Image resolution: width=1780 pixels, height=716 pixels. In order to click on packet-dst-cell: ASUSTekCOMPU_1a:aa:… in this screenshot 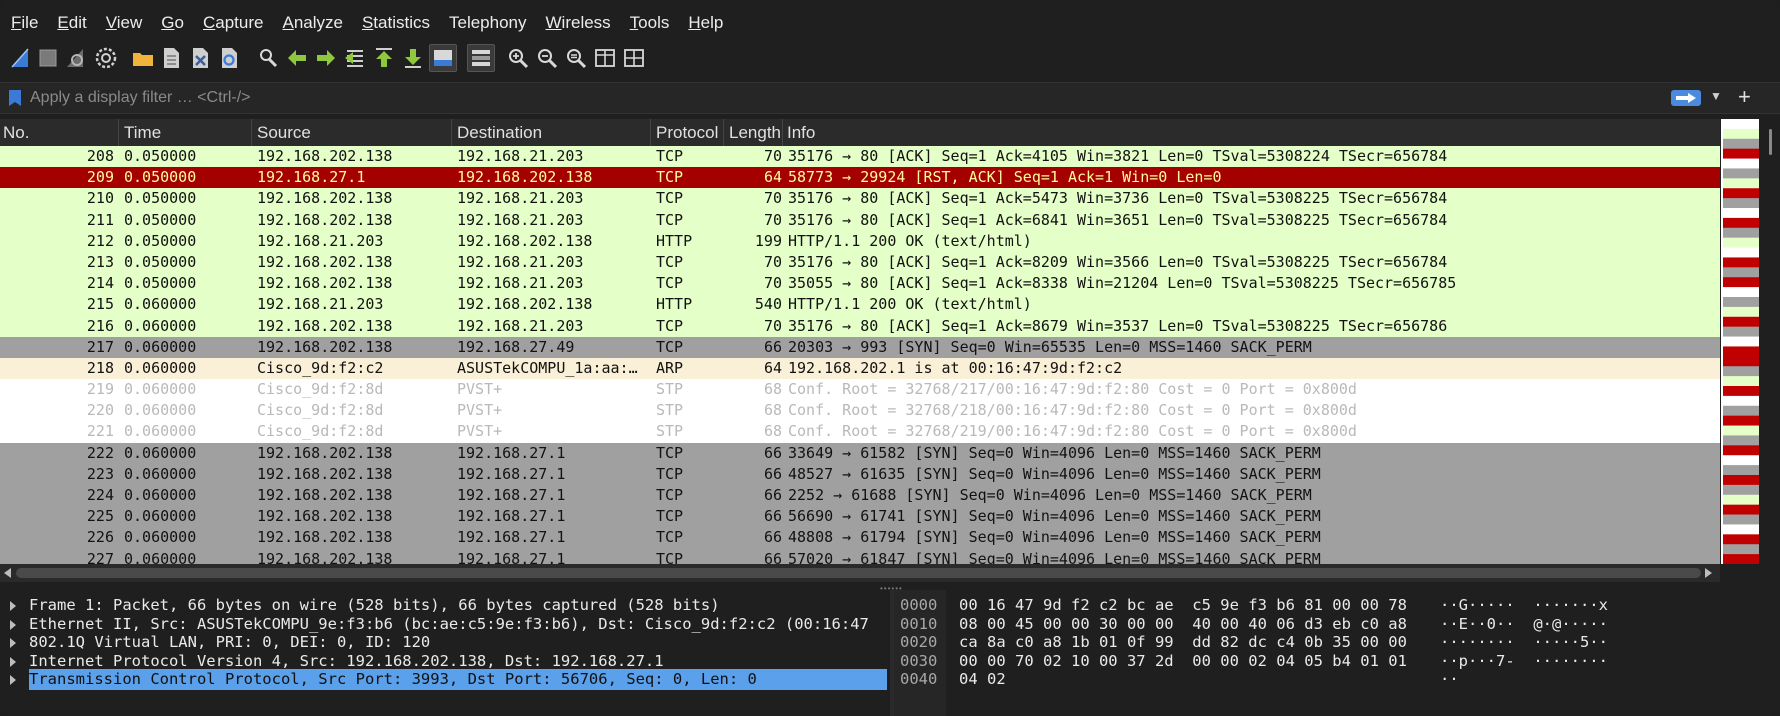, I will do `click(547, 367)`.